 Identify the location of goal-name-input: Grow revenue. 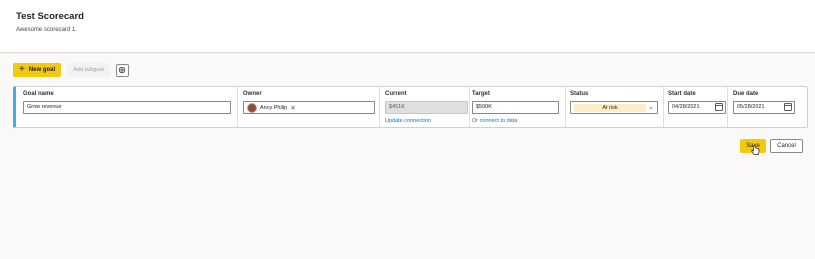
(127, 107).